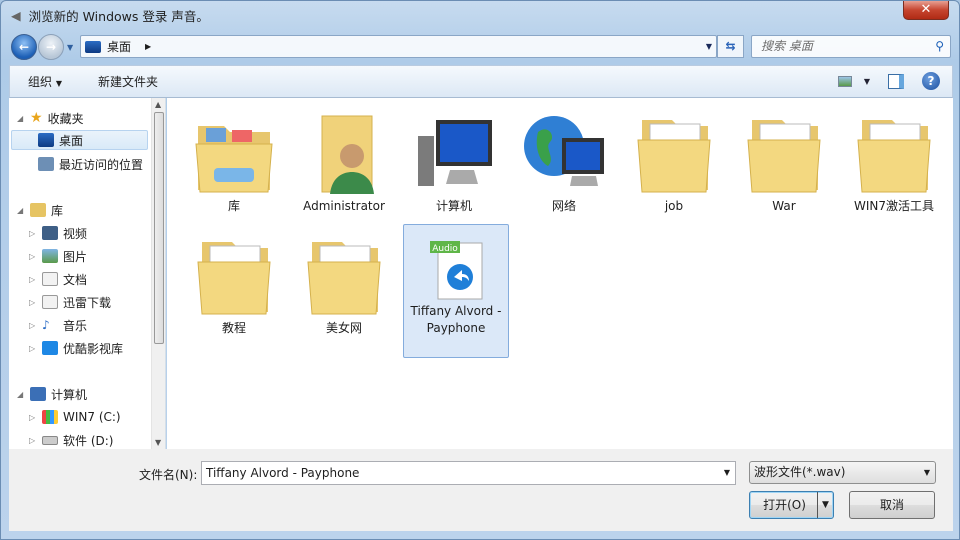  Describe the element at coordinates (50, 302) in the screenshot. I see `download-icon` at that location.